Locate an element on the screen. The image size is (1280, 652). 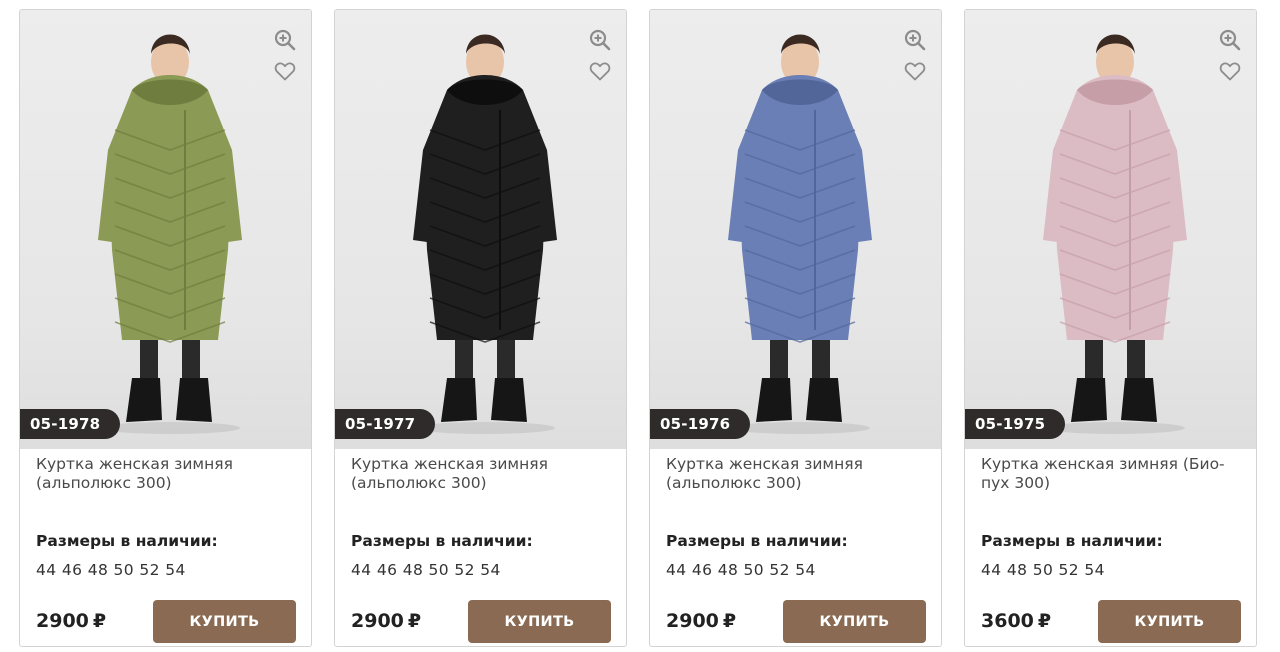
sku-badge: 05-1976 is located at coordinates (700, 424).